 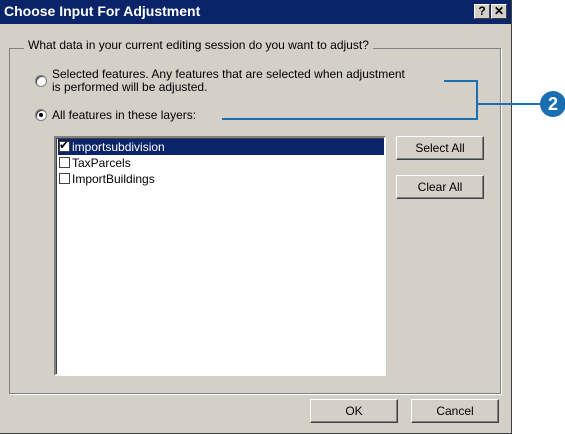 I want to click on radio-all-features, so click(x=41, y=115).